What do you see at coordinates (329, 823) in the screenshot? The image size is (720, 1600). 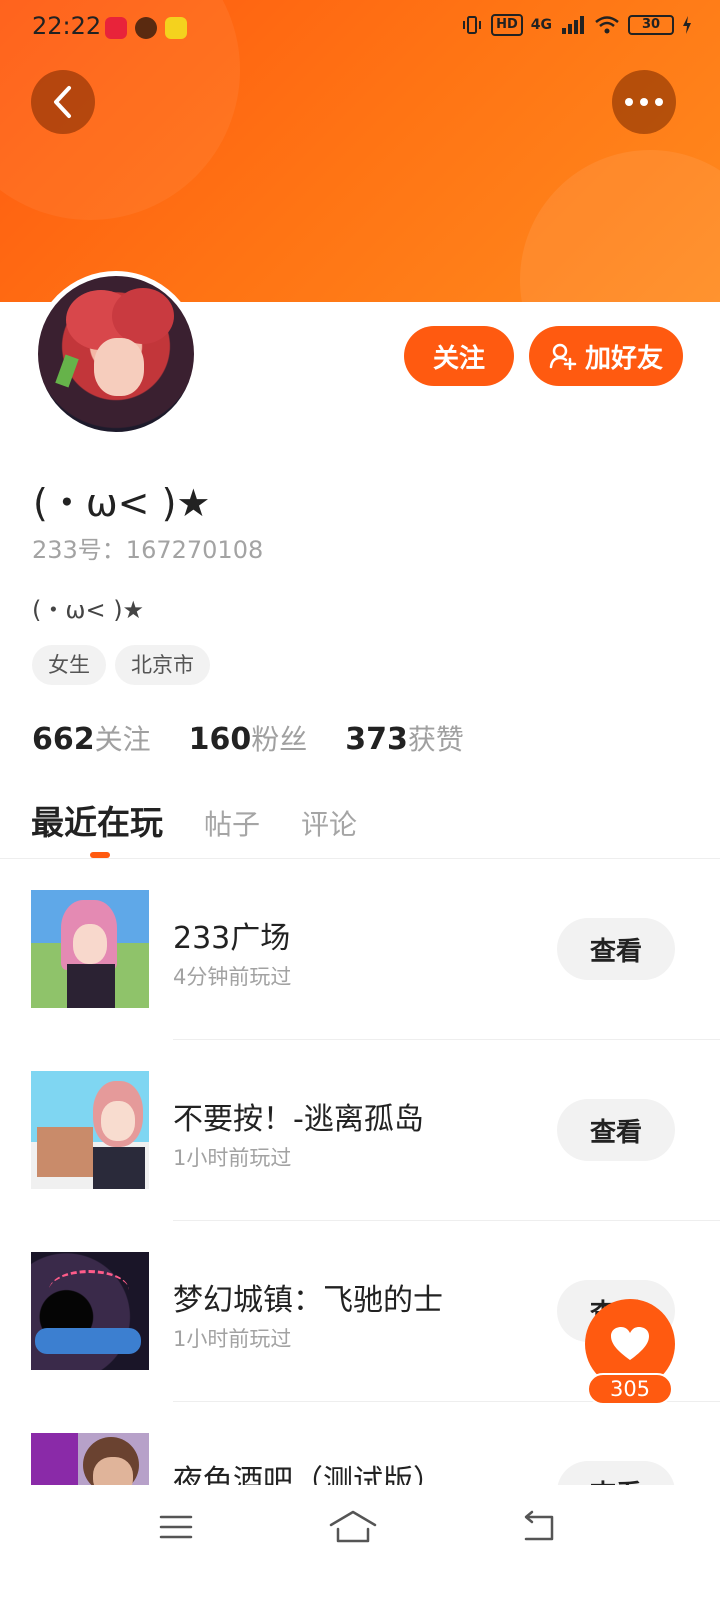 I see `tab-comments: 评论` at bounding box center [329, 823].